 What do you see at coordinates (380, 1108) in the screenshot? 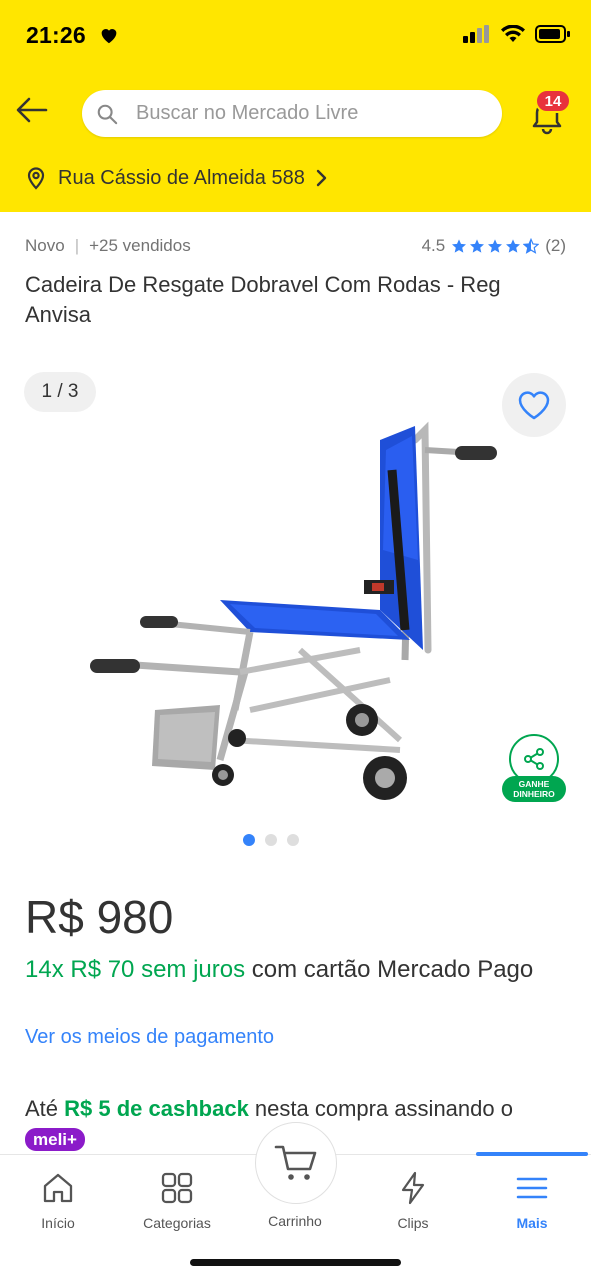
I see `cashback-suffix: nesta compra assinando o` at bounding box center [380, 1108].